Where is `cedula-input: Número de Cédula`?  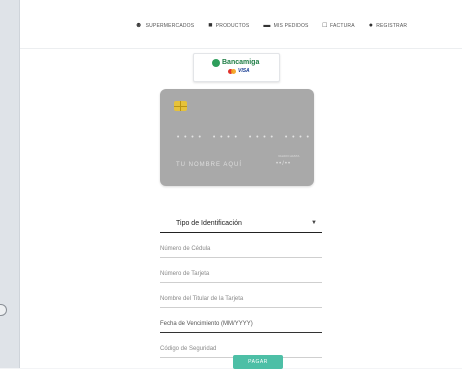 cedula-input: Número de Cédula is located at coordinates (241, 247).